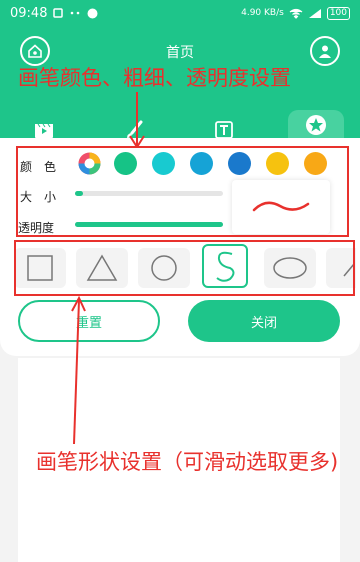  Describe the element at coordinates (154, 78) in the screenshot. I see `annotation-brush-settings: 画笔颜色、粗细、透明度设置` at that location.